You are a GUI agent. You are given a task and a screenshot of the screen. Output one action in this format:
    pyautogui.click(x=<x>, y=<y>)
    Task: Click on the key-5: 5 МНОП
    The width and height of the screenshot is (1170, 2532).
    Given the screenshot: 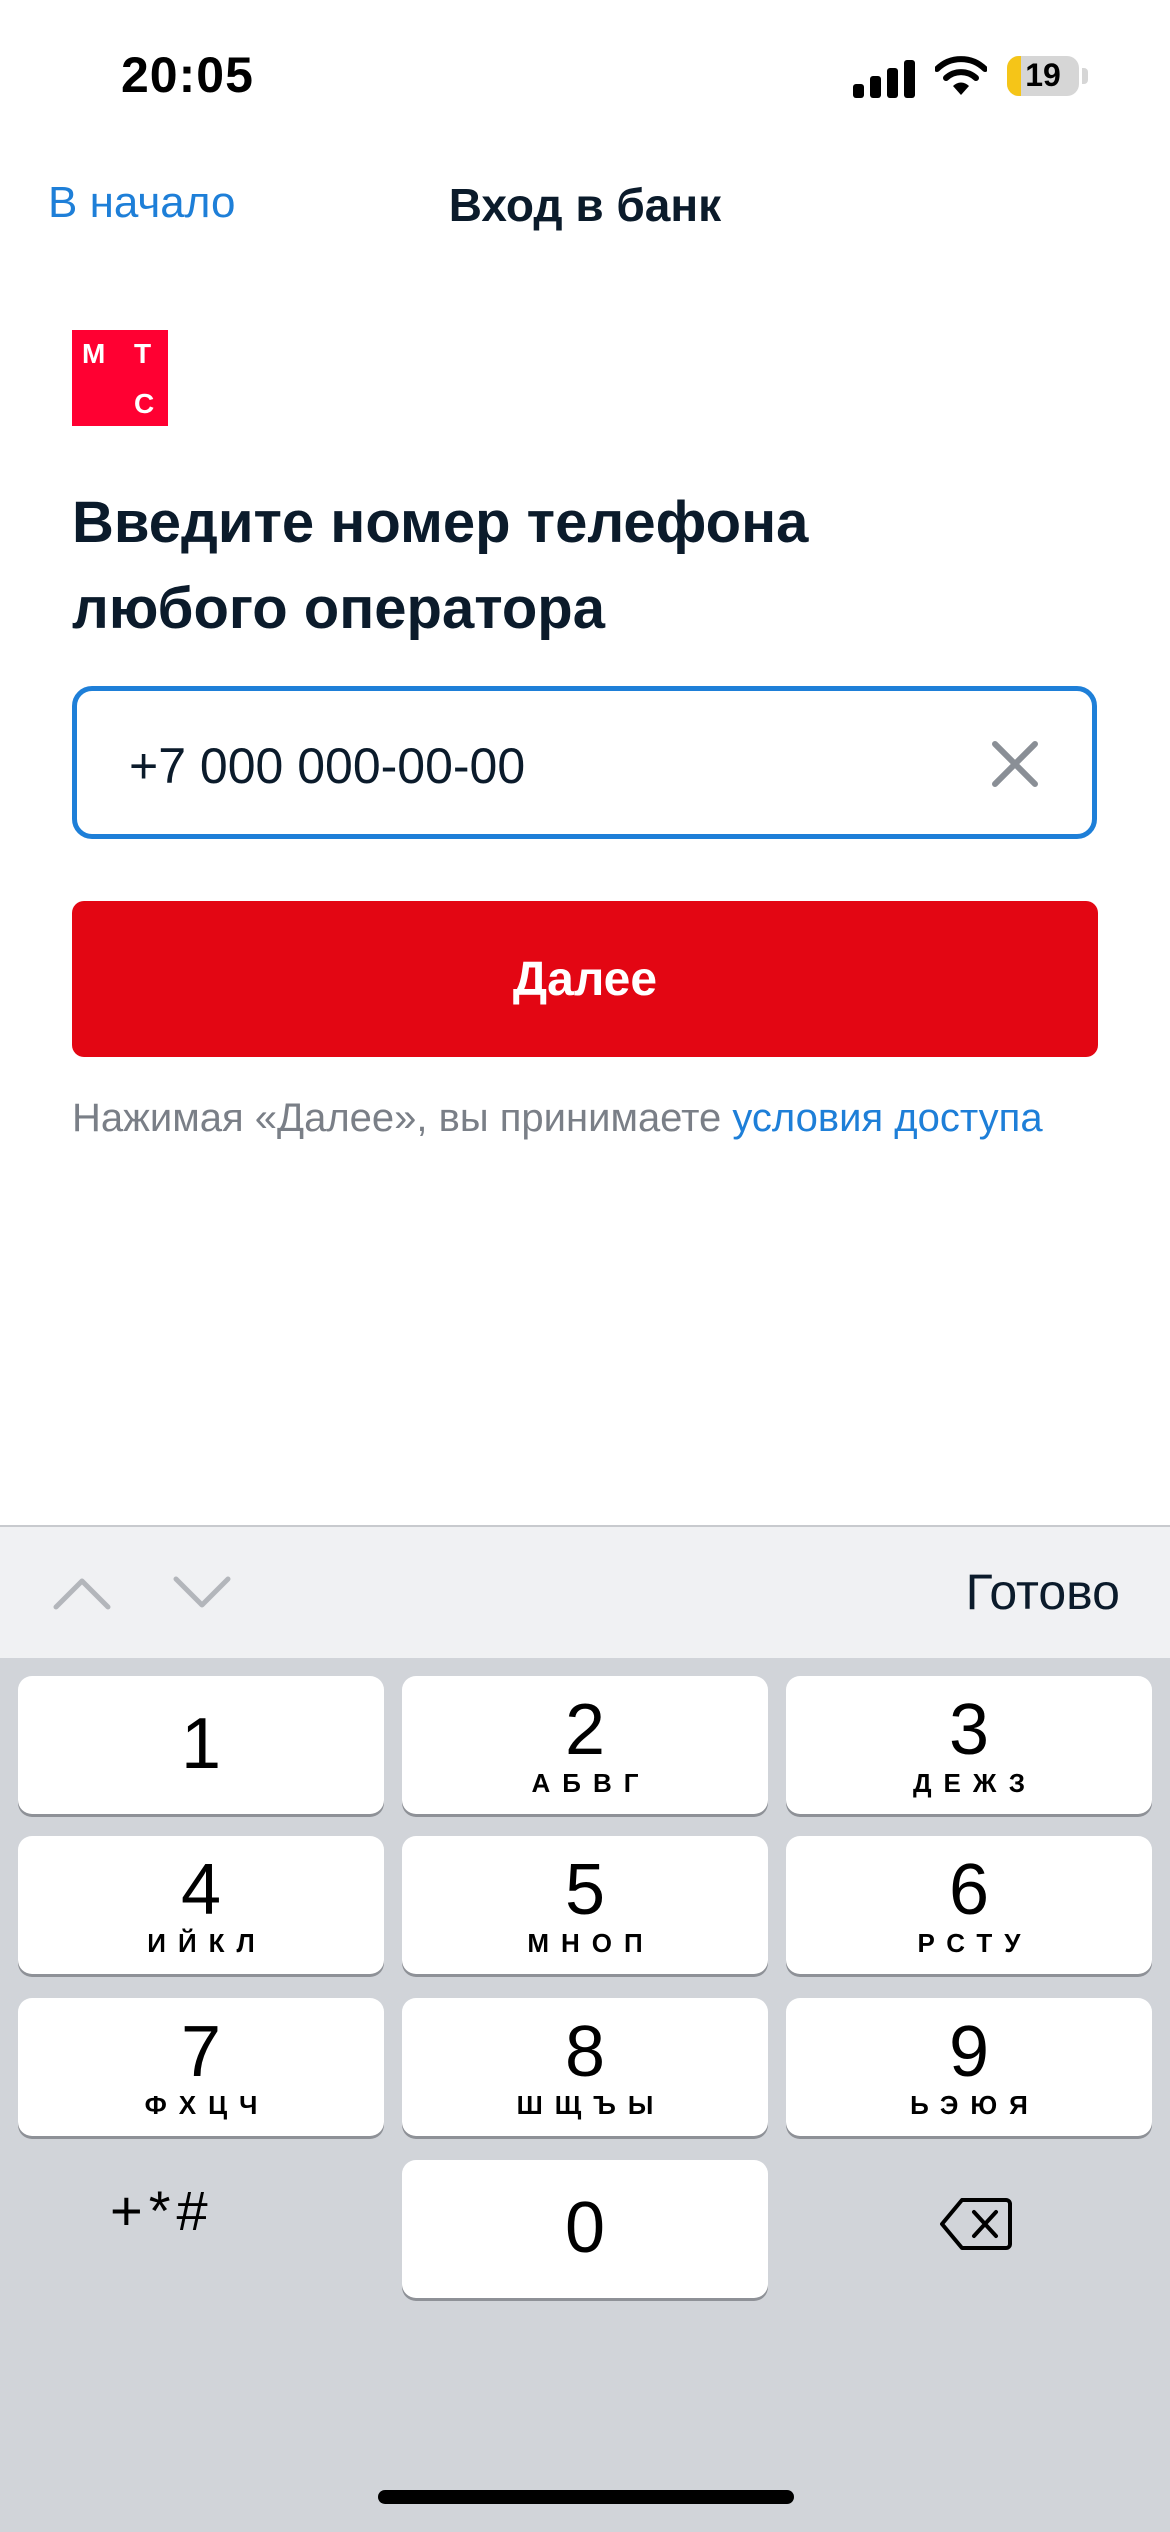 What is the action you would take?
    pyautogui.click(x=585, y=1905)
    